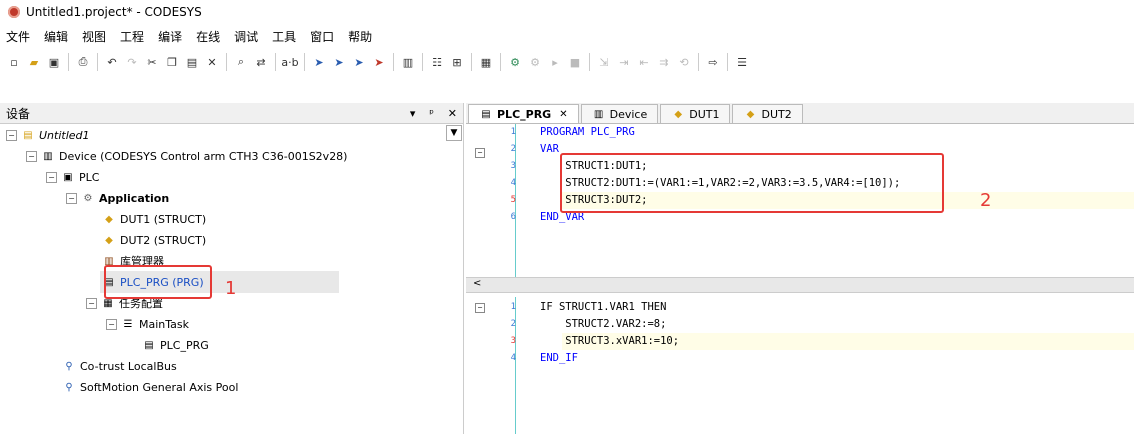 This screenshot has width=1134, height=434. I want to click on bookmark-4-icon: ➤, so click(379, 62).